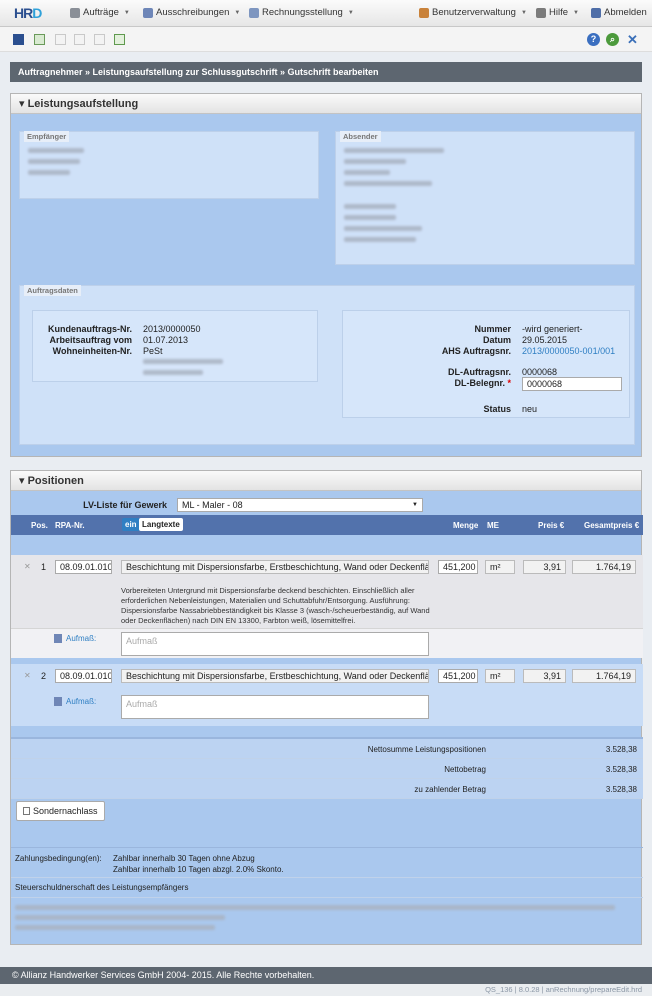 The height and width of the screenshot is (996, 652). I want to click on panel-header: ▾ Positionen, so click(326, 481).